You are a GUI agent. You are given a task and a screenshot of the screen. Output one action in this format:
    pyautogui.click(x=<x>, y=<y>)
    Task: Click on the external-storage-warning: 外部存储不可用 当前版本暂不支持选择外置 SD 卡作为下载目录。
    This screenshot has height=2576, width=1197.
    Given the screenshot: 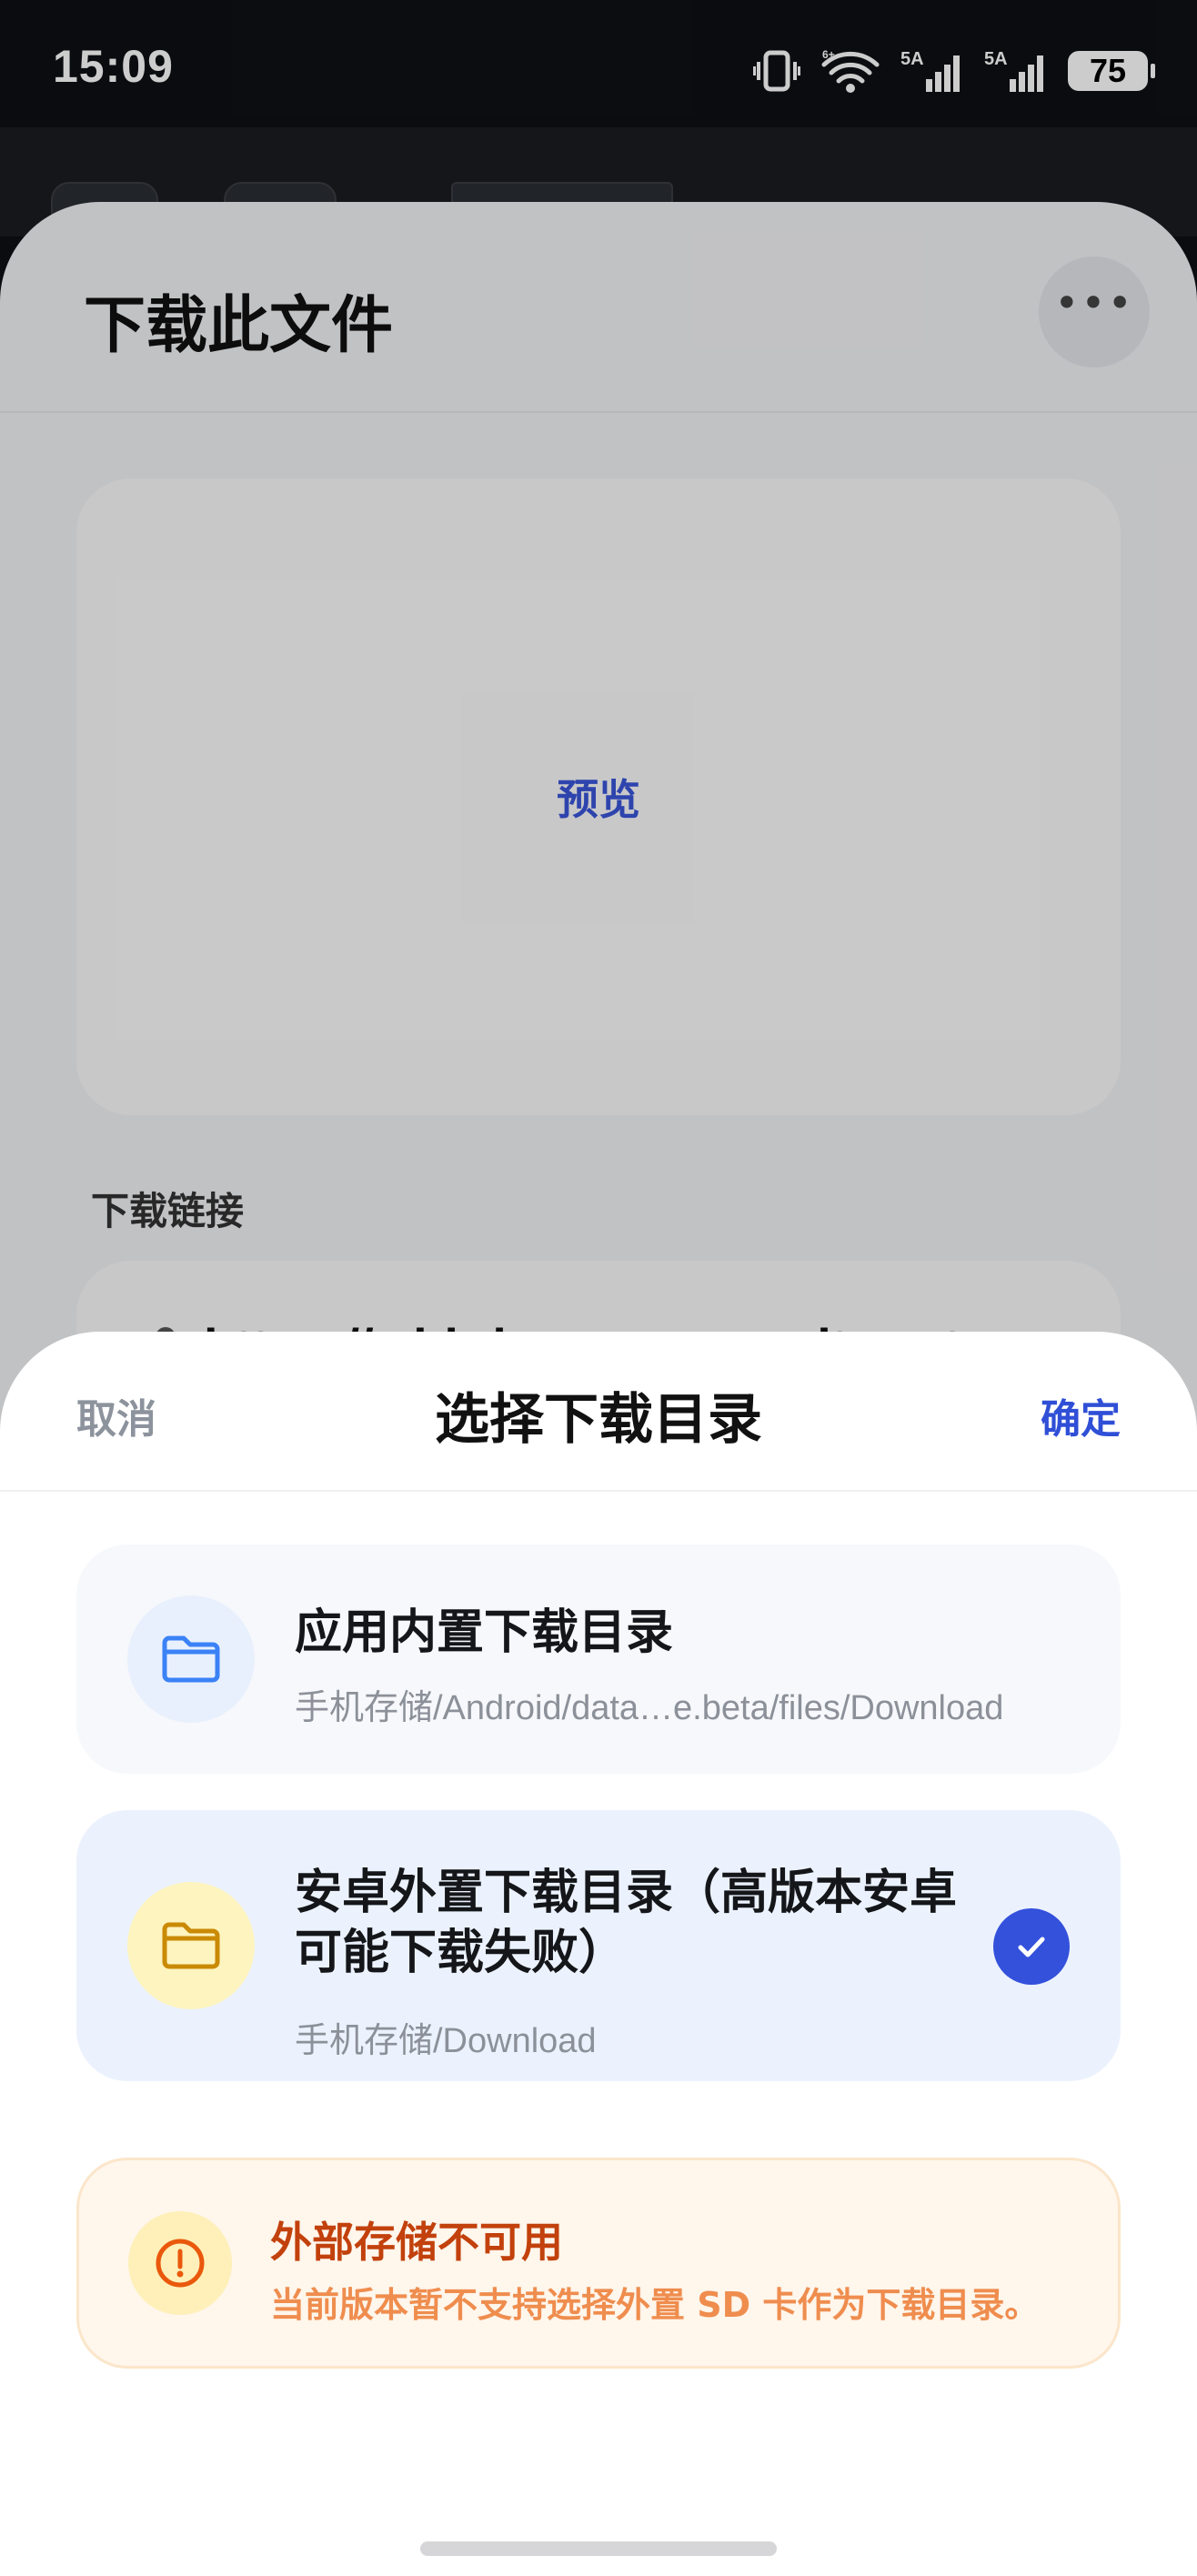 What is the action you would take?
    pyautogui.click(x=598, y=2263)
    